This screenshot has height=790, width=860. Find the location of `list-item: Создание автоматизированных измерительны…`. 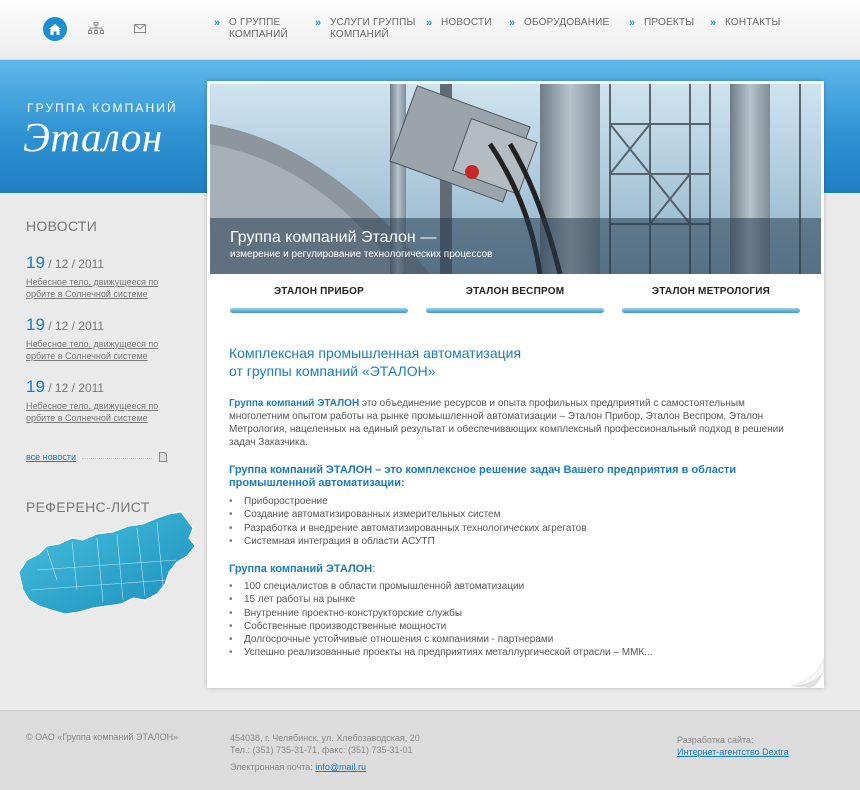

list-item: Создание автоматизированных измерительны… is located at coordinates (408, 514).